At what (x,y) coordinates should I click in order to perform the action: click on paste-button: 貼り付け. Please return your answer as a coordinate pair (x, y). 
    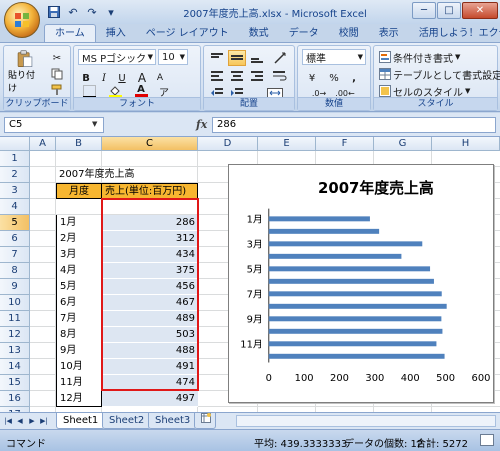
    Looking at the image, I should click on (25, 72).